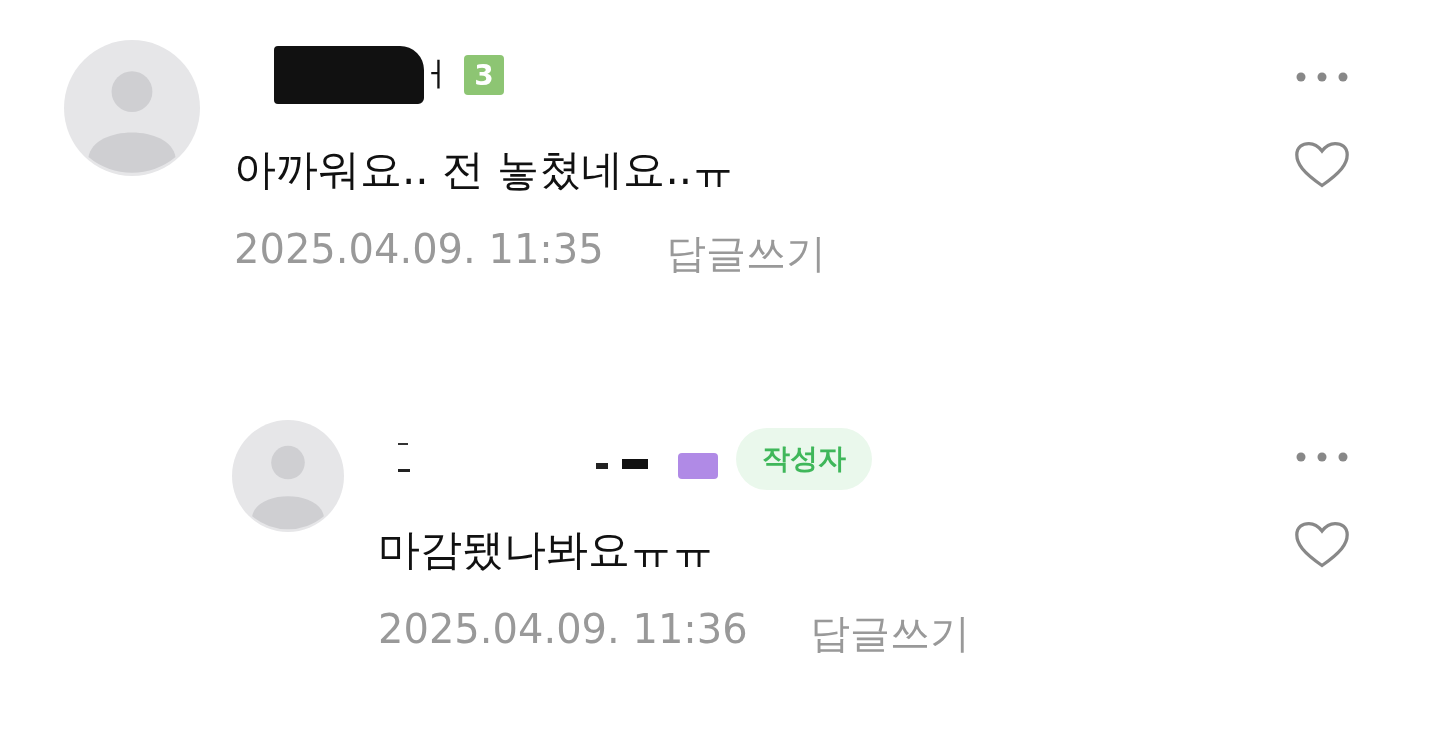 The image size is (1440, 742). Describe the element at coordinates (485, 170) in the screenshot. I see `comment-text: 아까워요.. 전 놓쳤네요..ㅠ` at that location.